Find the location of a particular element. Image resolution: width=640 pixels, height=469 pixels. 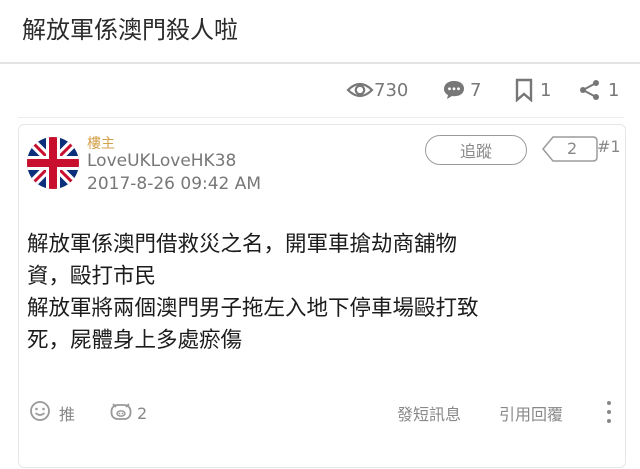

quote-reply-button: 引用回覆 is located at coordinates (531, 413).